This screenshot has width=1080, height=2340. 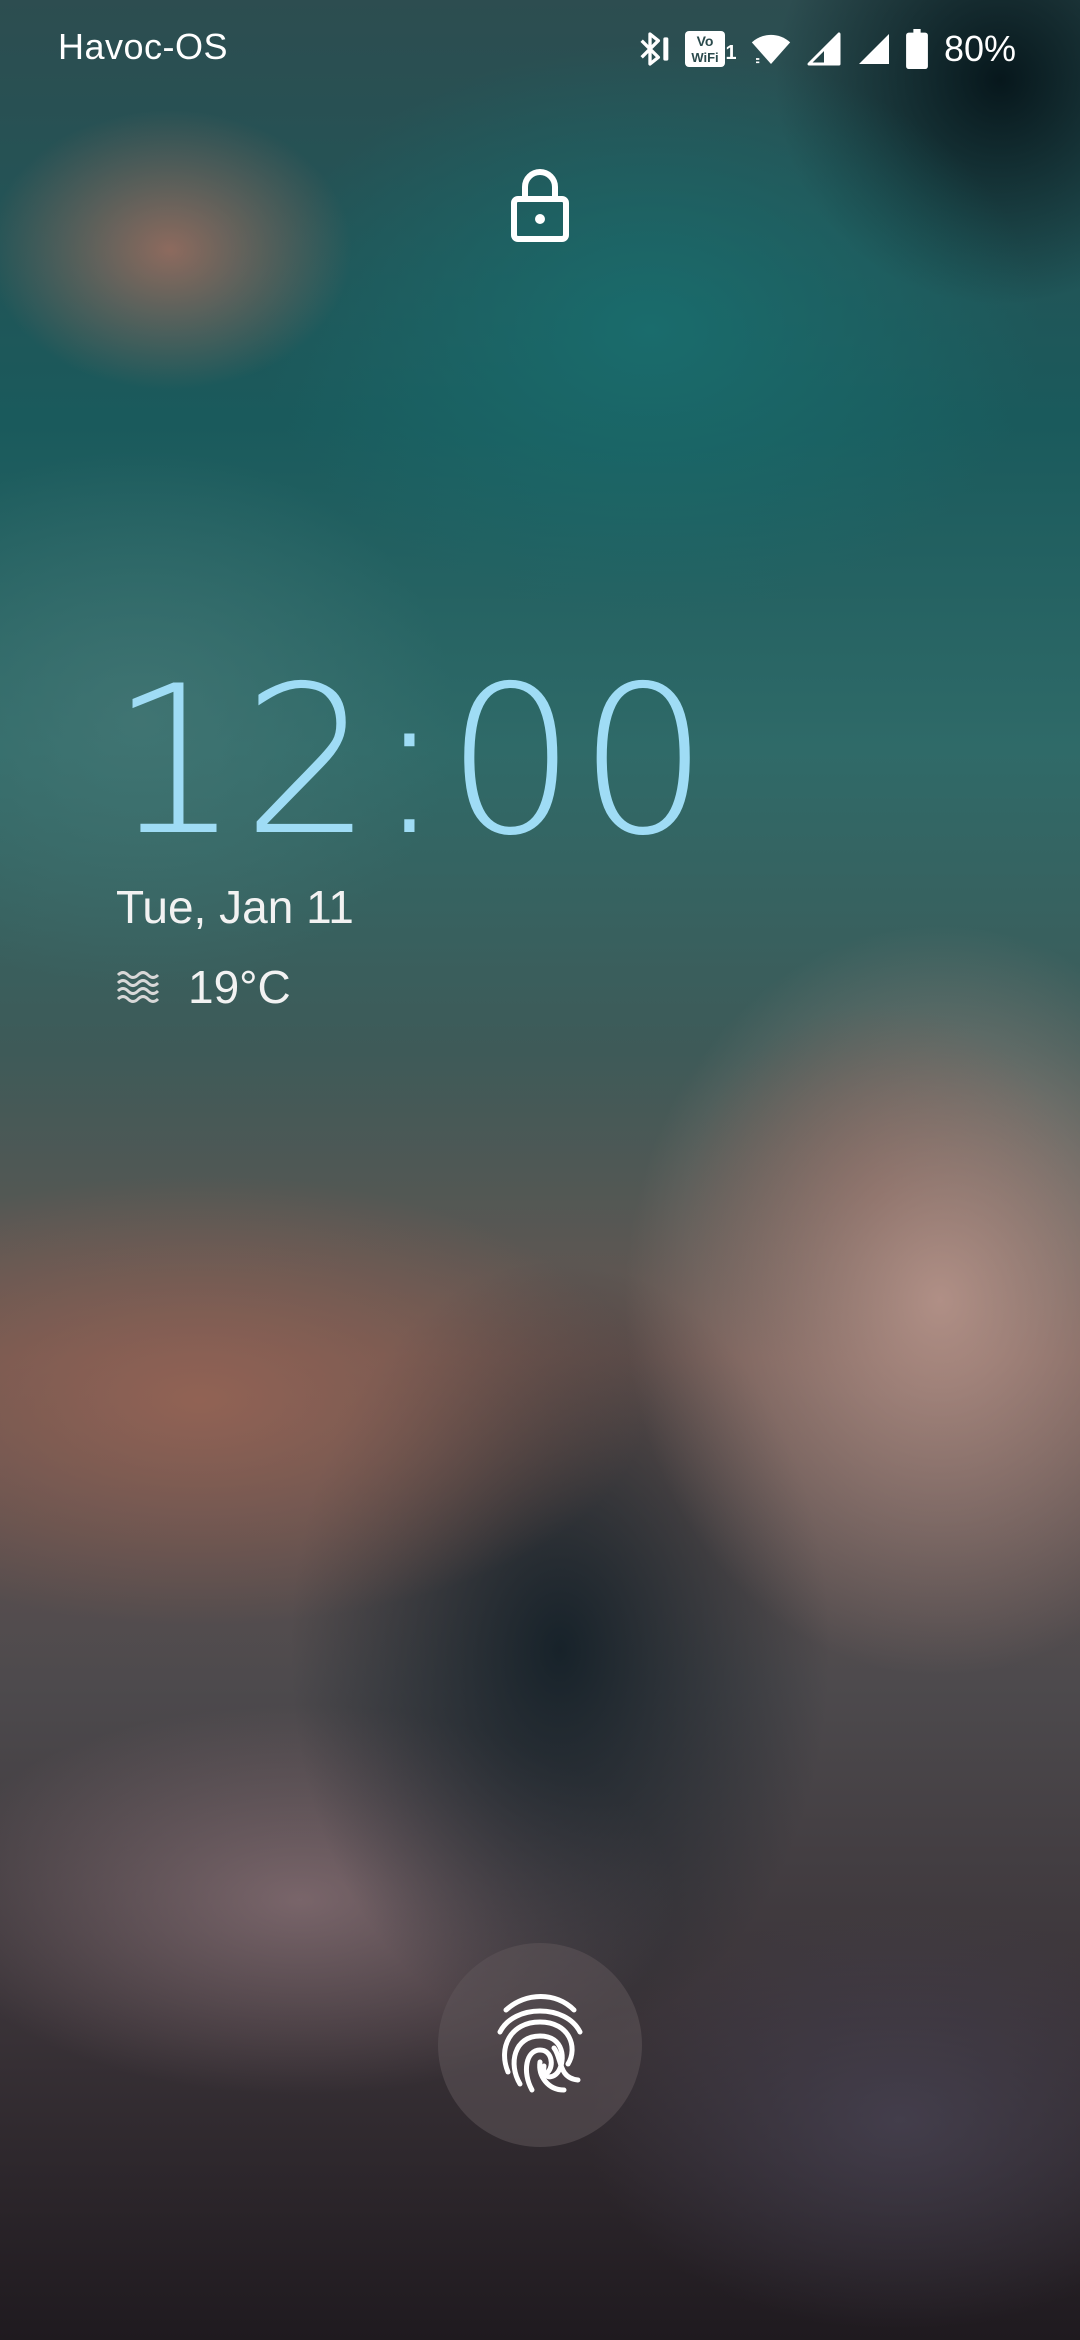 I want to click on fingerprint-sensor-button, so click(x=540, y=2045).